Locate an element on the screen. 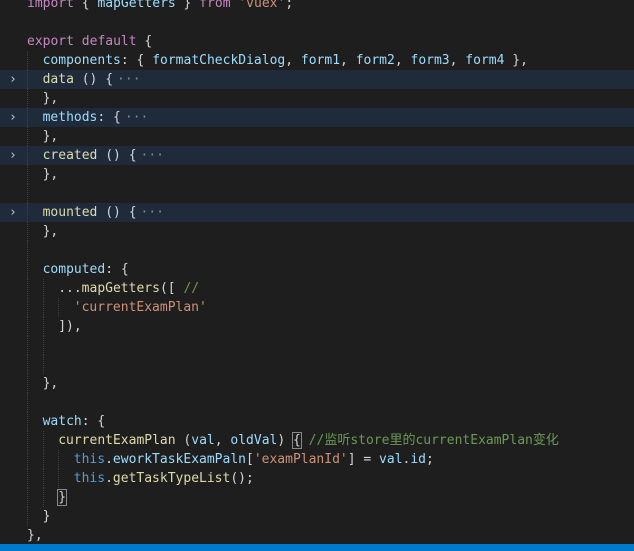  code-line: watch: { is located at coordinates (317, 421).